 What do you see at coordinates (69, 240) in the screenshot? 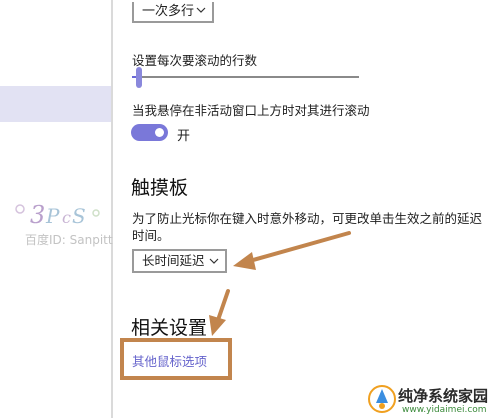
I see `watermark-text: 百度ID: Sanpitt` at bounding box center [69, 240].